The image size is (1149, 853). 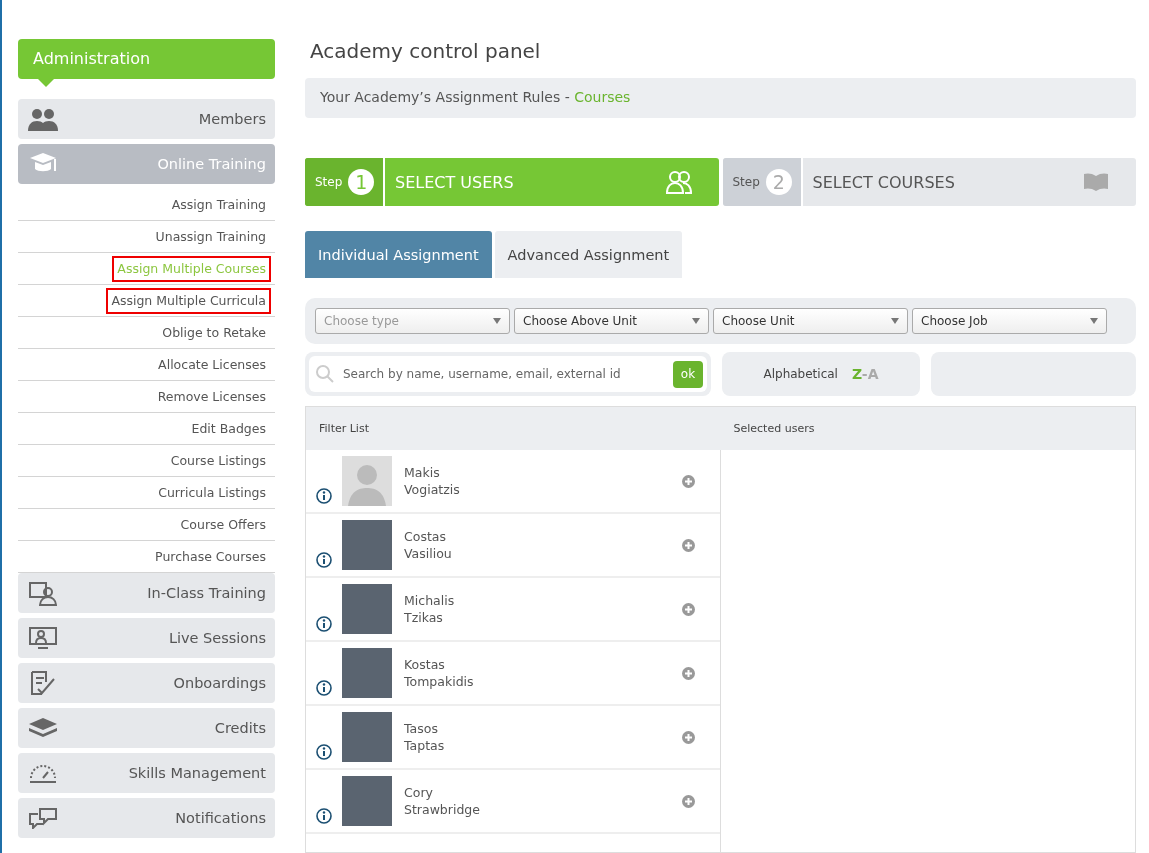 What do you see at coordinates (432, 489) in the screenshot?
I see `user-last-name: Vogiatzis` at bounding box center [432, 489].